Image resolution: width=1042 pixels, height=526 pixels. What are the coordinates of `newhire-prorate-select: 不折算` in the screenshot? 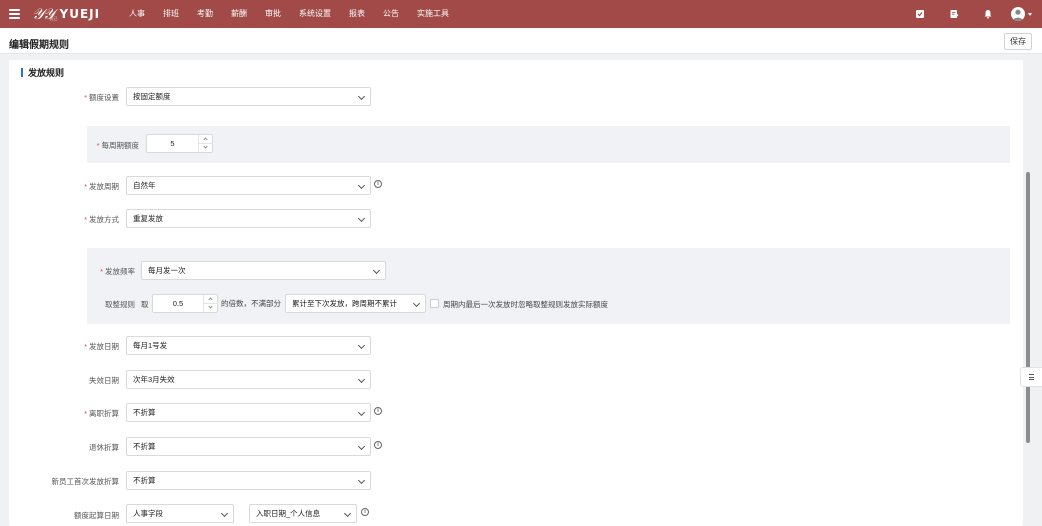 It's located at (248, 480).